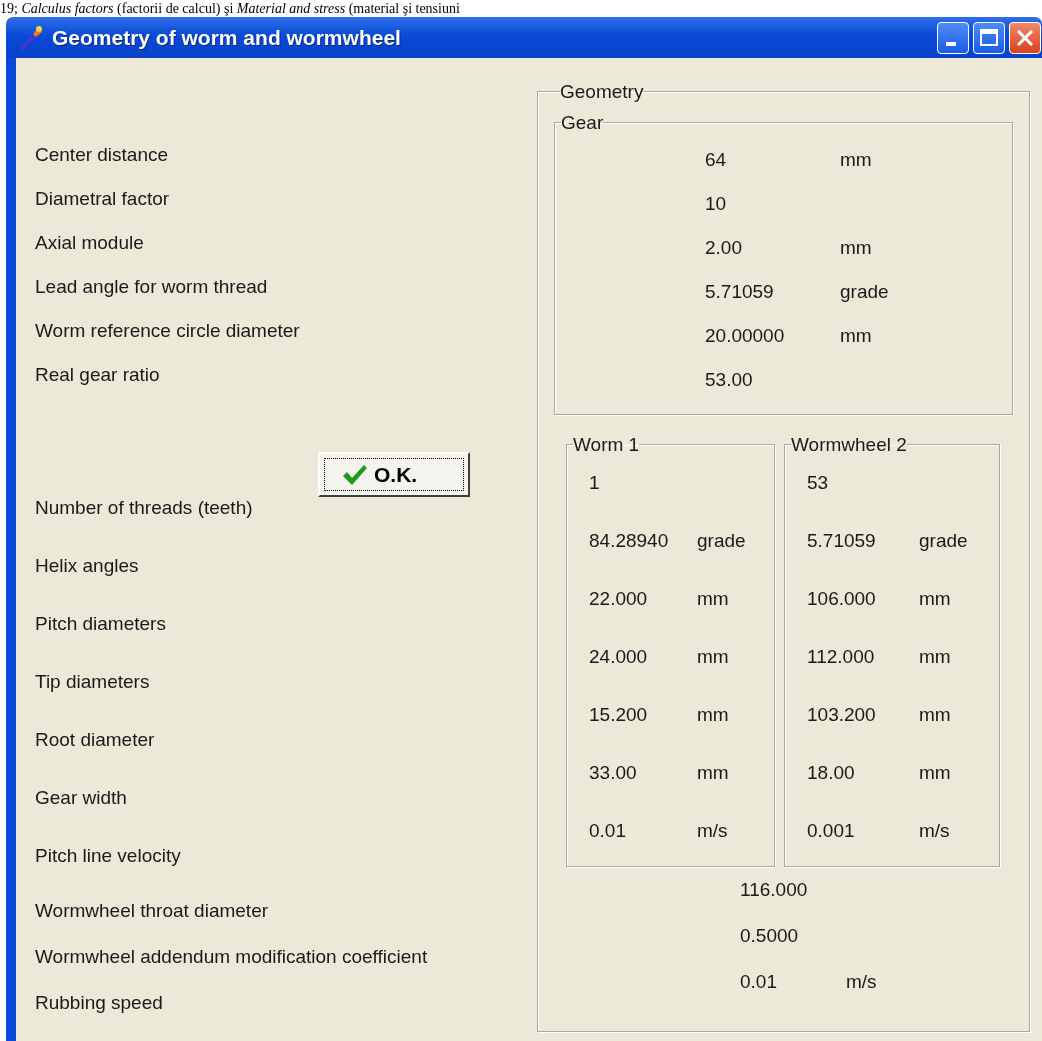  What do you see at coordinates (716, 204) in the screenshot?
I see `value-text: 10` at bounding box center [716, 204].